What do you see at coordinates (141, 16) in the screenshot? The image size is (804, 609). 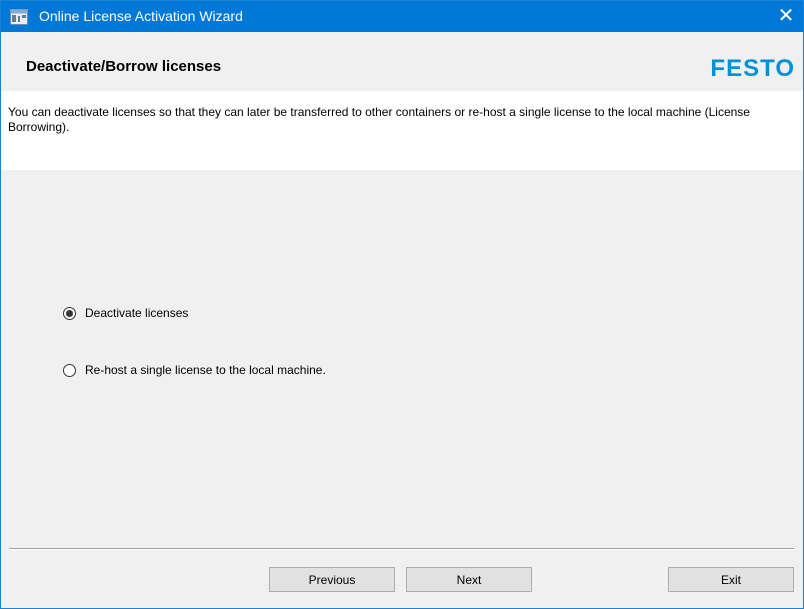 I see `window-title: Online License Activation Wizard` at bounding box center [141, 16].